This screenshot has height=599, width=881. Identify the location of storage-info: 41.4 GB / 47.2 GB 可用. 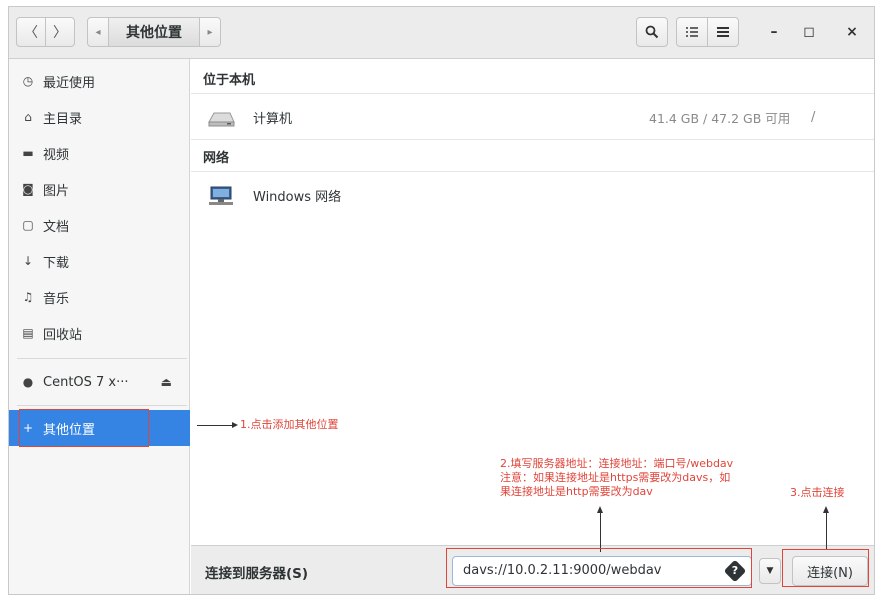
(720, 118).